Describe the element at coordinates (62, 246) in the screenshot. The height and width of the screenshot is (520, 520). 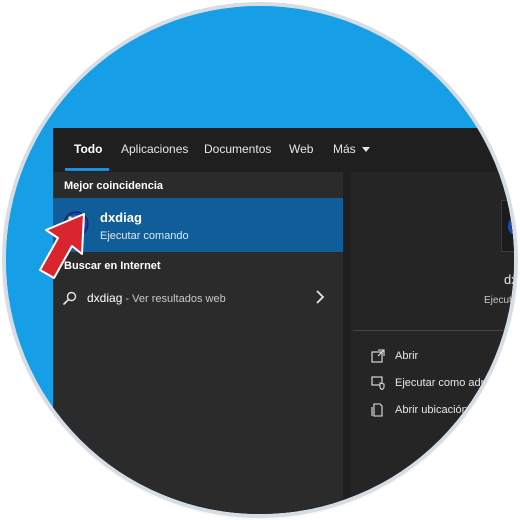
I see `red-arrow-annotation` at that location.